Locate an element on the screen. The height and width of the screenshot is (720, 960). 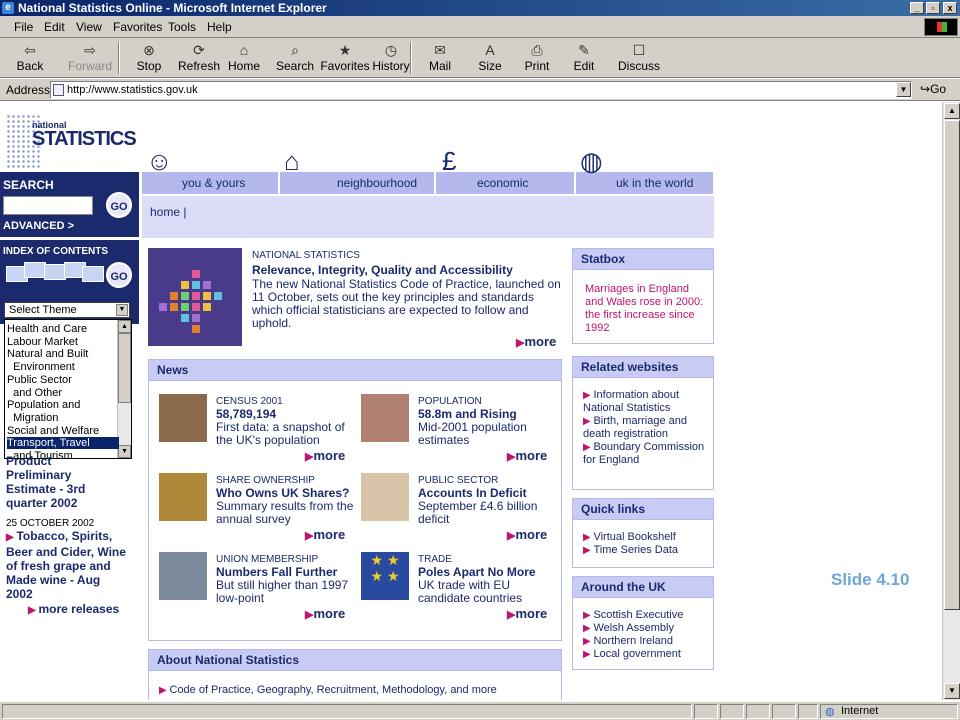
tab-economic: economic is located at coordinates (505, 183).